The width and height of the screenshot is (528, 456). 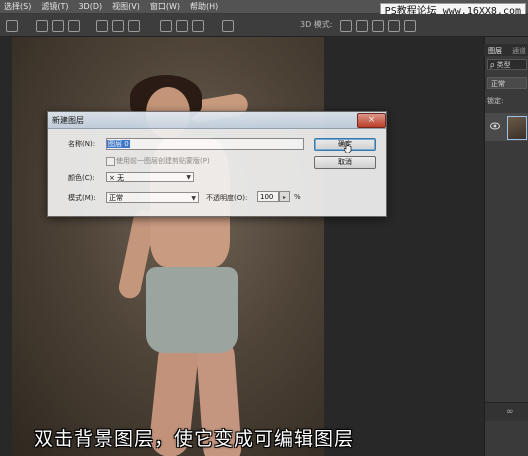 What do you see at coordinates (198, 26) in the screenshot?
I see `distribute-right-icon` at bounding box center [198, 26].